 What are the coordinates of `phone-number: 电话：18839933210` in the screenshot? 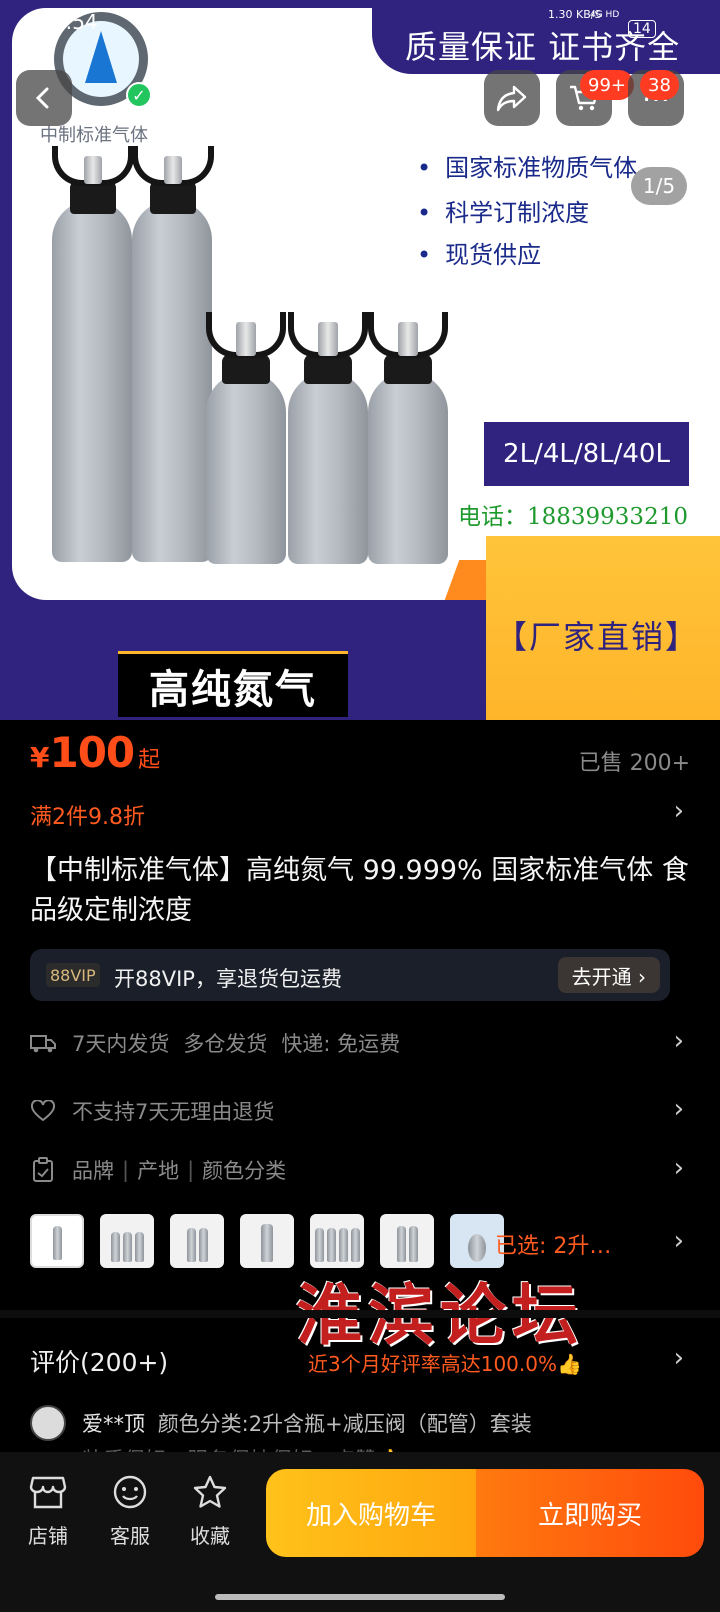 It's located at (573, 517).